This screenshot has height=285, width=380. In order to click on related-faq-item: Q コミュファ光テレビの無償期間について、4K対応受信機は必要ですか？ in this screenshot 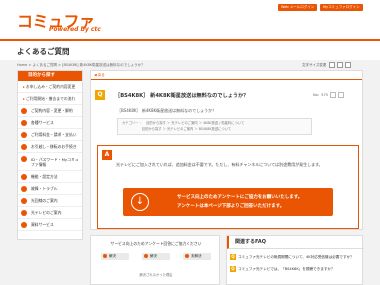, I will do `click(292, 257)`.